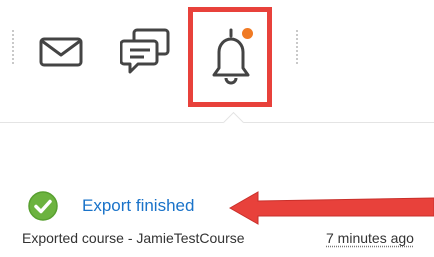 The height and width of the screenshot is (257, 434). What do you see at coordinates (43, 206) in the screenshot?
I see `check-circle-icon` at bounding box center [43, 206].